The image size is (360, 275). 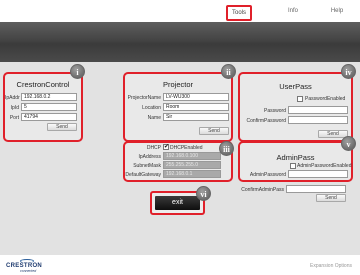 I want to click on tab-info: Info, so click(x=293, y=11).